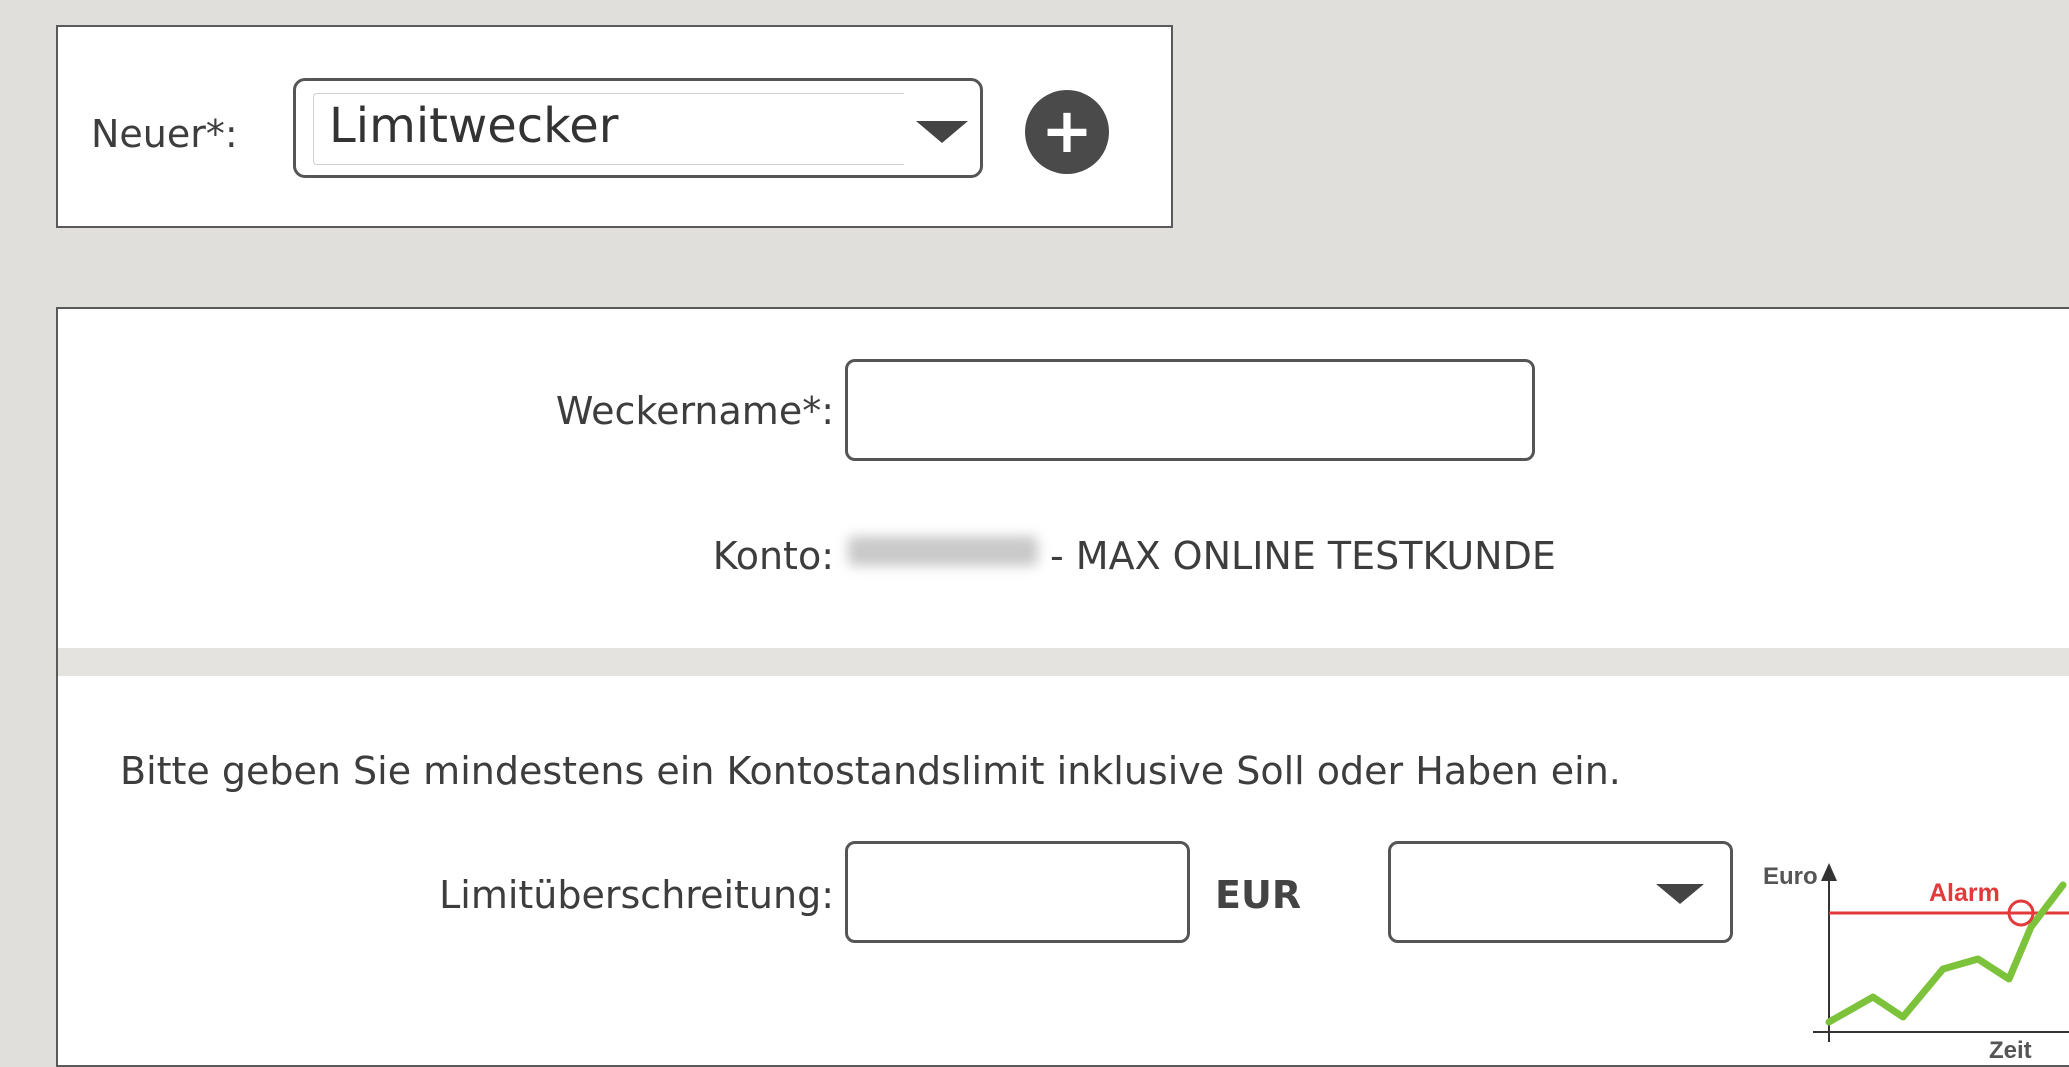 This screenshot has height=1067, width=2069. I want to click on new-label: Neuer*:, so click(164, 134).